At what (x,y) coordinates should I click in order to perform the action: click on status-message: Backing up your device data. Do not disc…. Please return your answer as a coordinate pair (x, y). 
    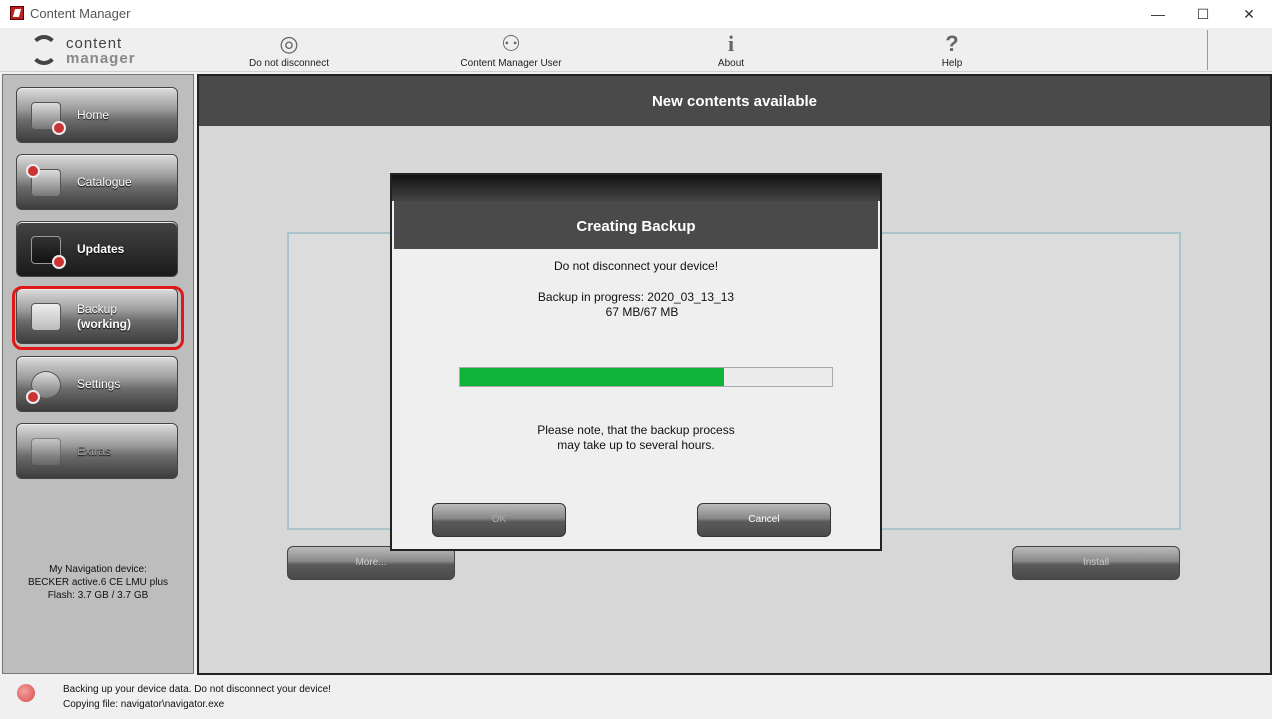
    Looking at the image, I should click on (197, 689).